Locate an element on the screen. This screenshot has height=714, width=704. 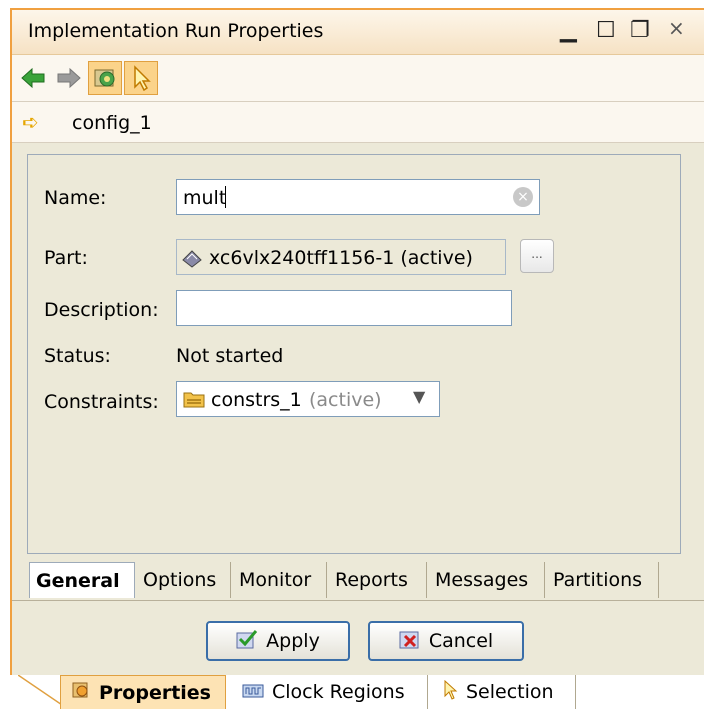
toolbar is located at coordinates (358, 78).